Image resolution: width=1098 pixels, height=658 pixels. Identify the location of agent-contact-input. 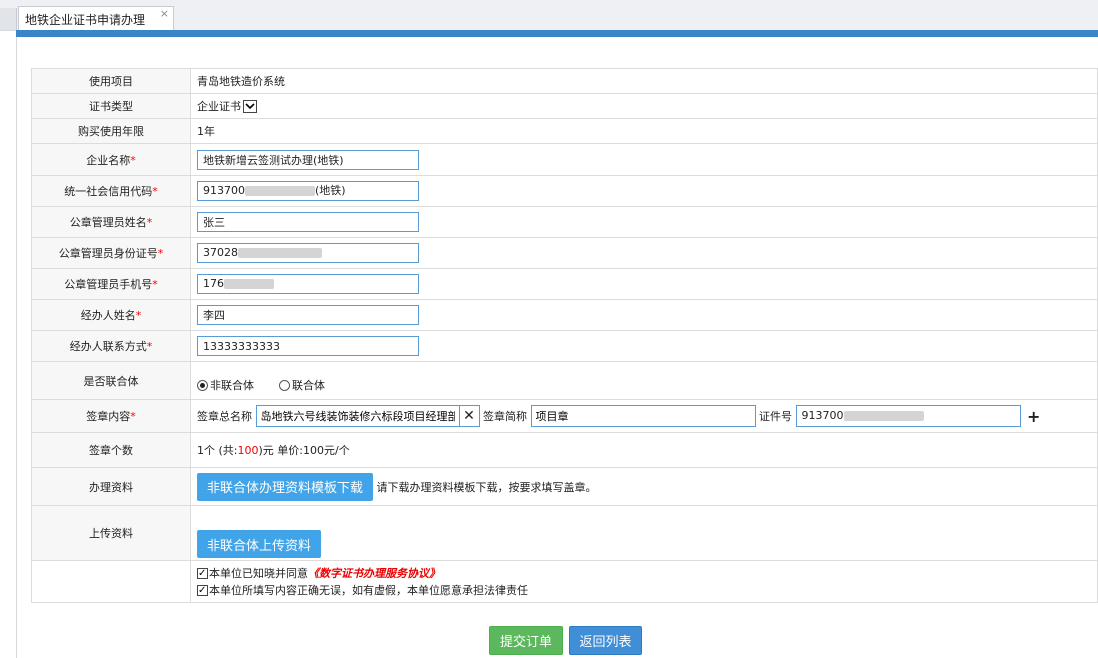
(308, 346).